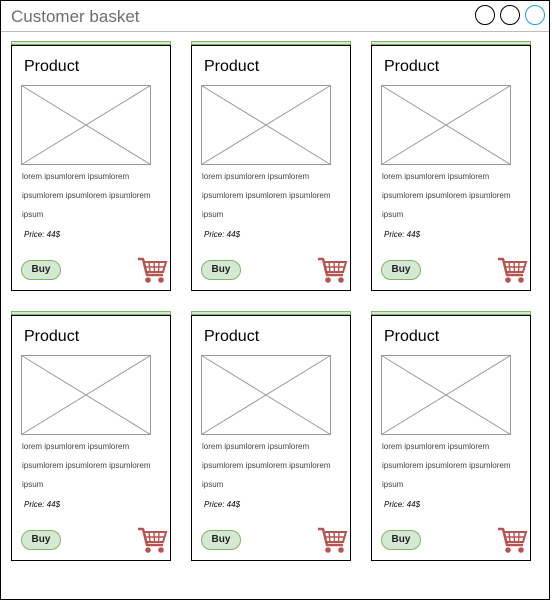  Describe the element at coordinates (275, 16) in the screenshot. I see `title-bar: Customer basket` at that location.